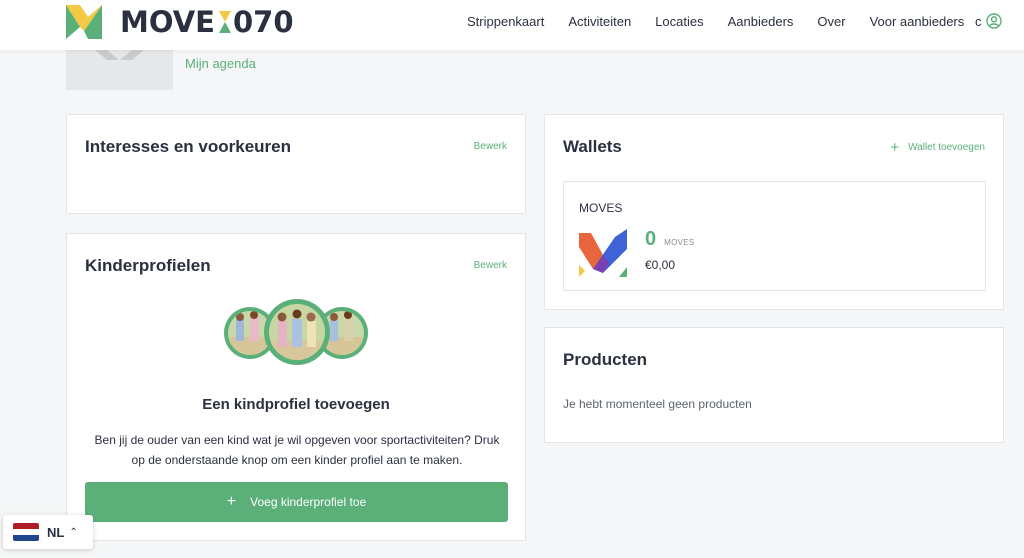 The height and width of the screenshot is (558, 1024). Describe the element at coordinates (188, 146) in the screenshot. I see `interests-title: Interesses en voorkeuren` at that location.